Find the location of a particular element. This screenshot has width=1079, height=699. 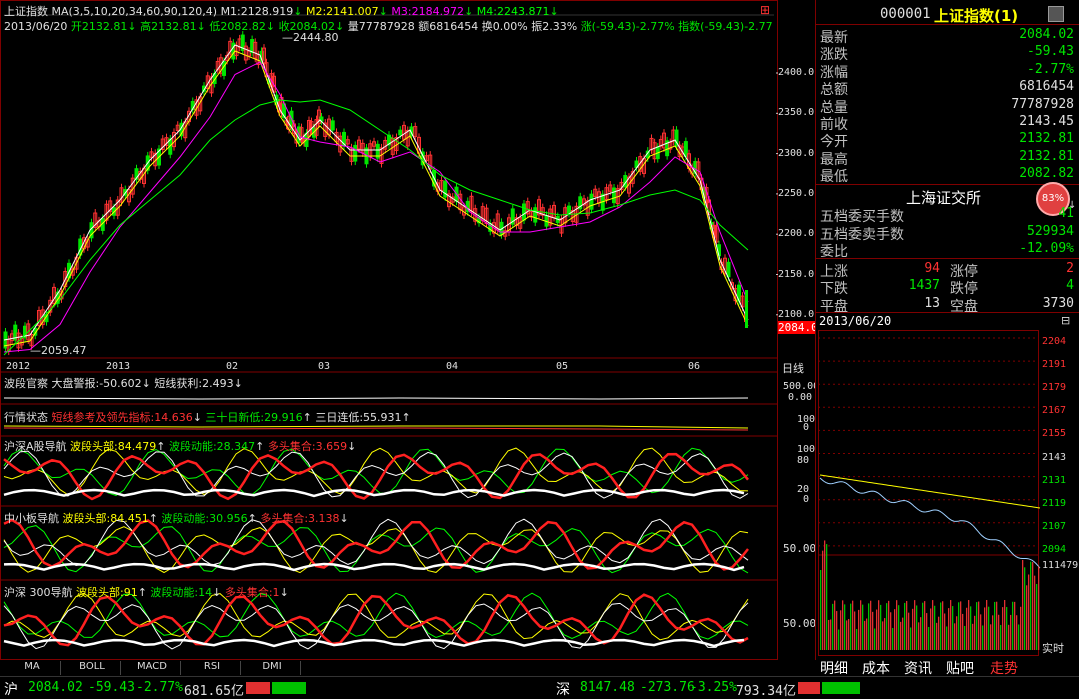

realtime-button: 实时 is located at coordinates (1053, 648).